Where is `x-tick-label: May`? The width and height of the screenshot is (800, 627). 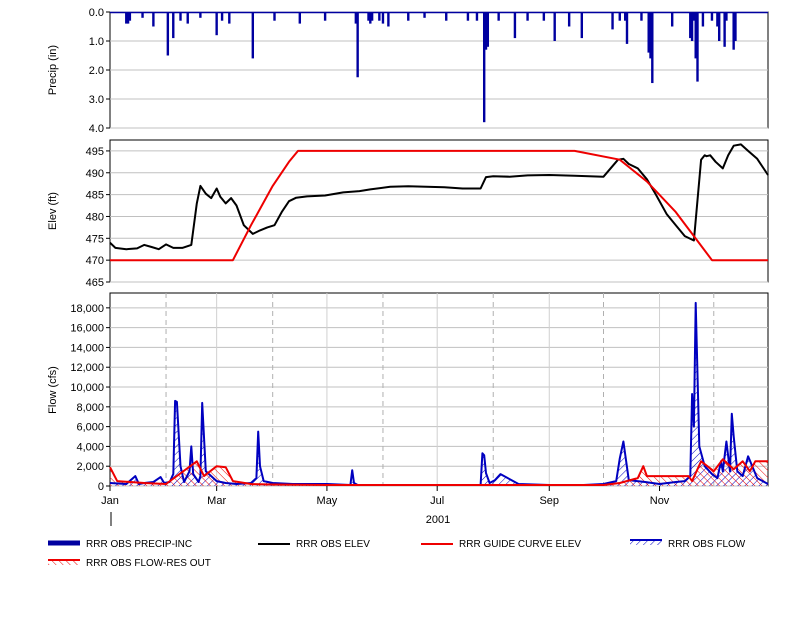
x-tick-label: May is located at coordinates (327, 501).